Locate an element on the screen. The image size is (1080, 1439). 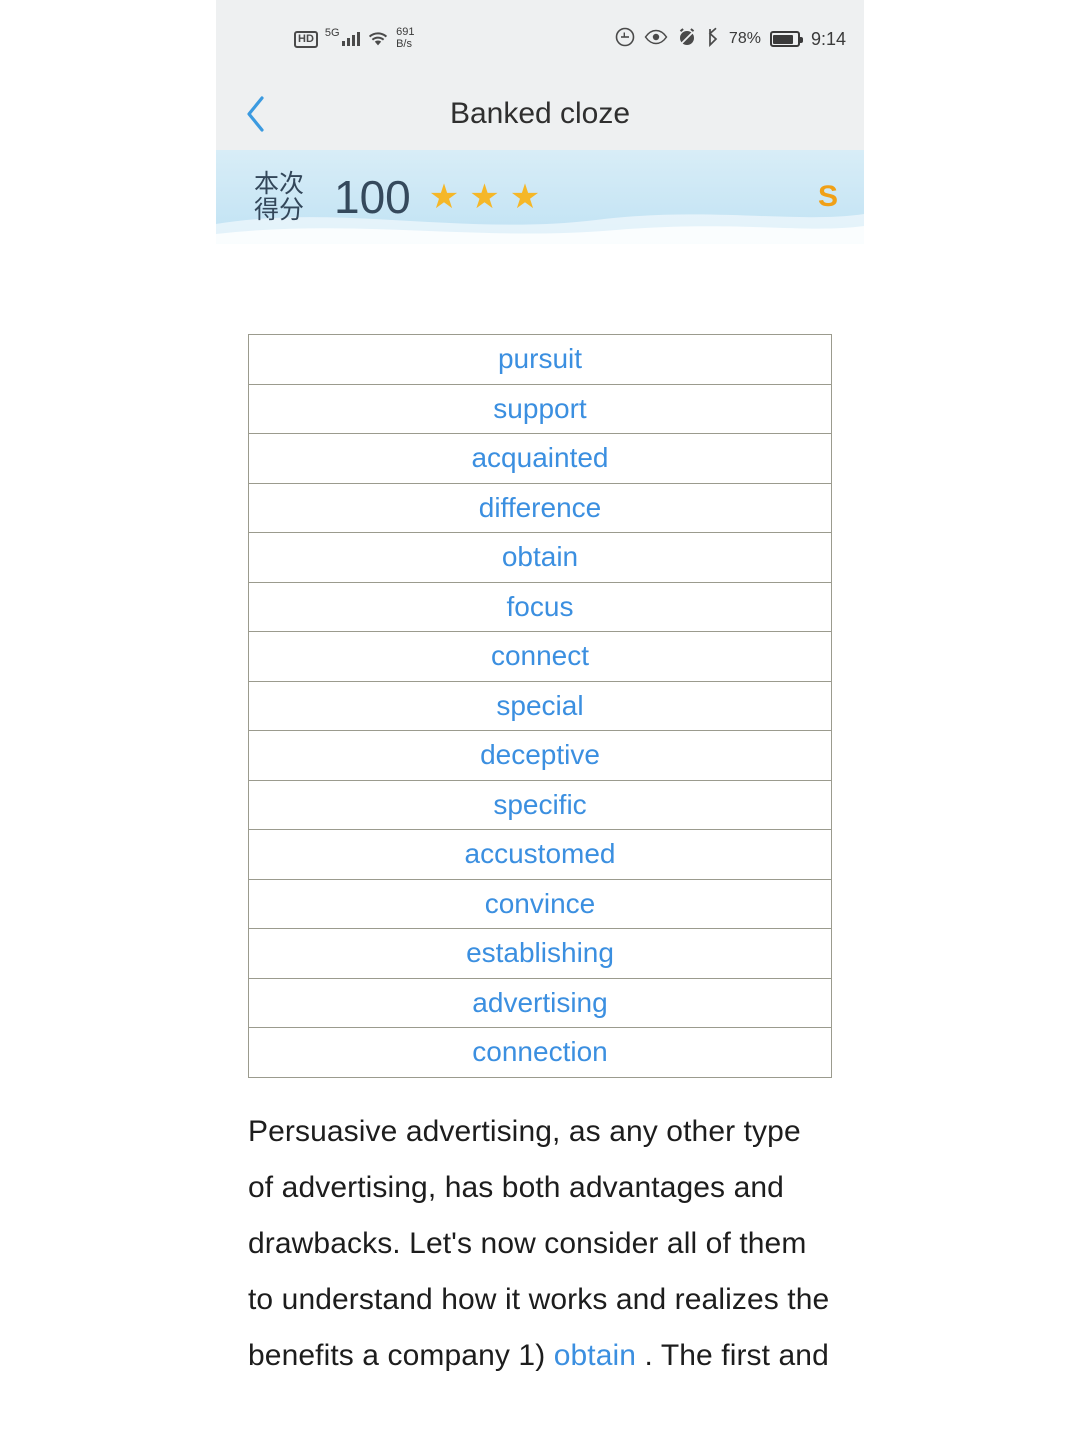
word-bank-label: difference is located at coordinates (540, 507).